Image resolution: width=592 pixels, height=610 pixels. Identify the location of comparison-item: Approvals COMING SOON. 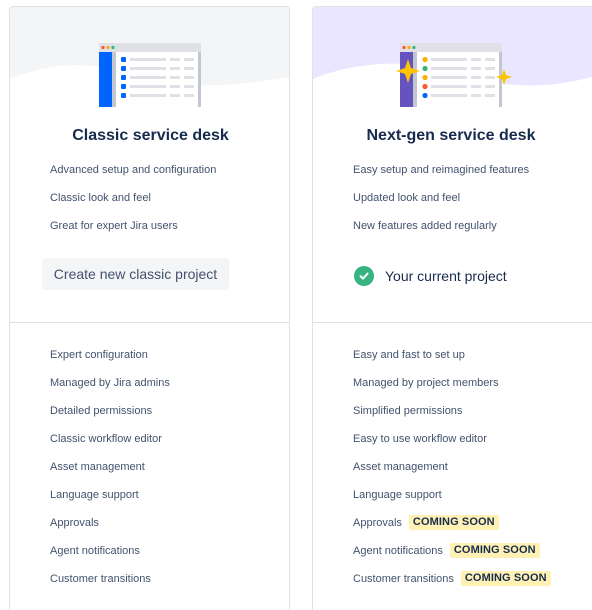
(452, 529).